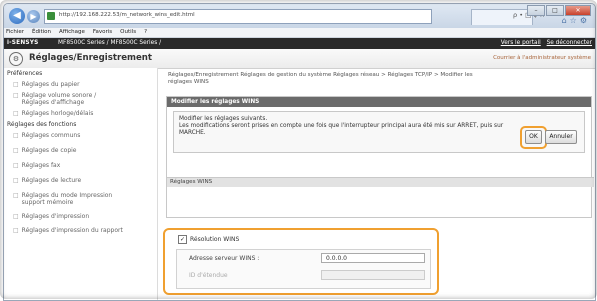 Image resolution: width=597 pixels, height=301 pixels. Describe the element at coordinates (542, 58) in the screenshot. I see `admin-mail-link: Courrier à l'administrateur système` at that location.